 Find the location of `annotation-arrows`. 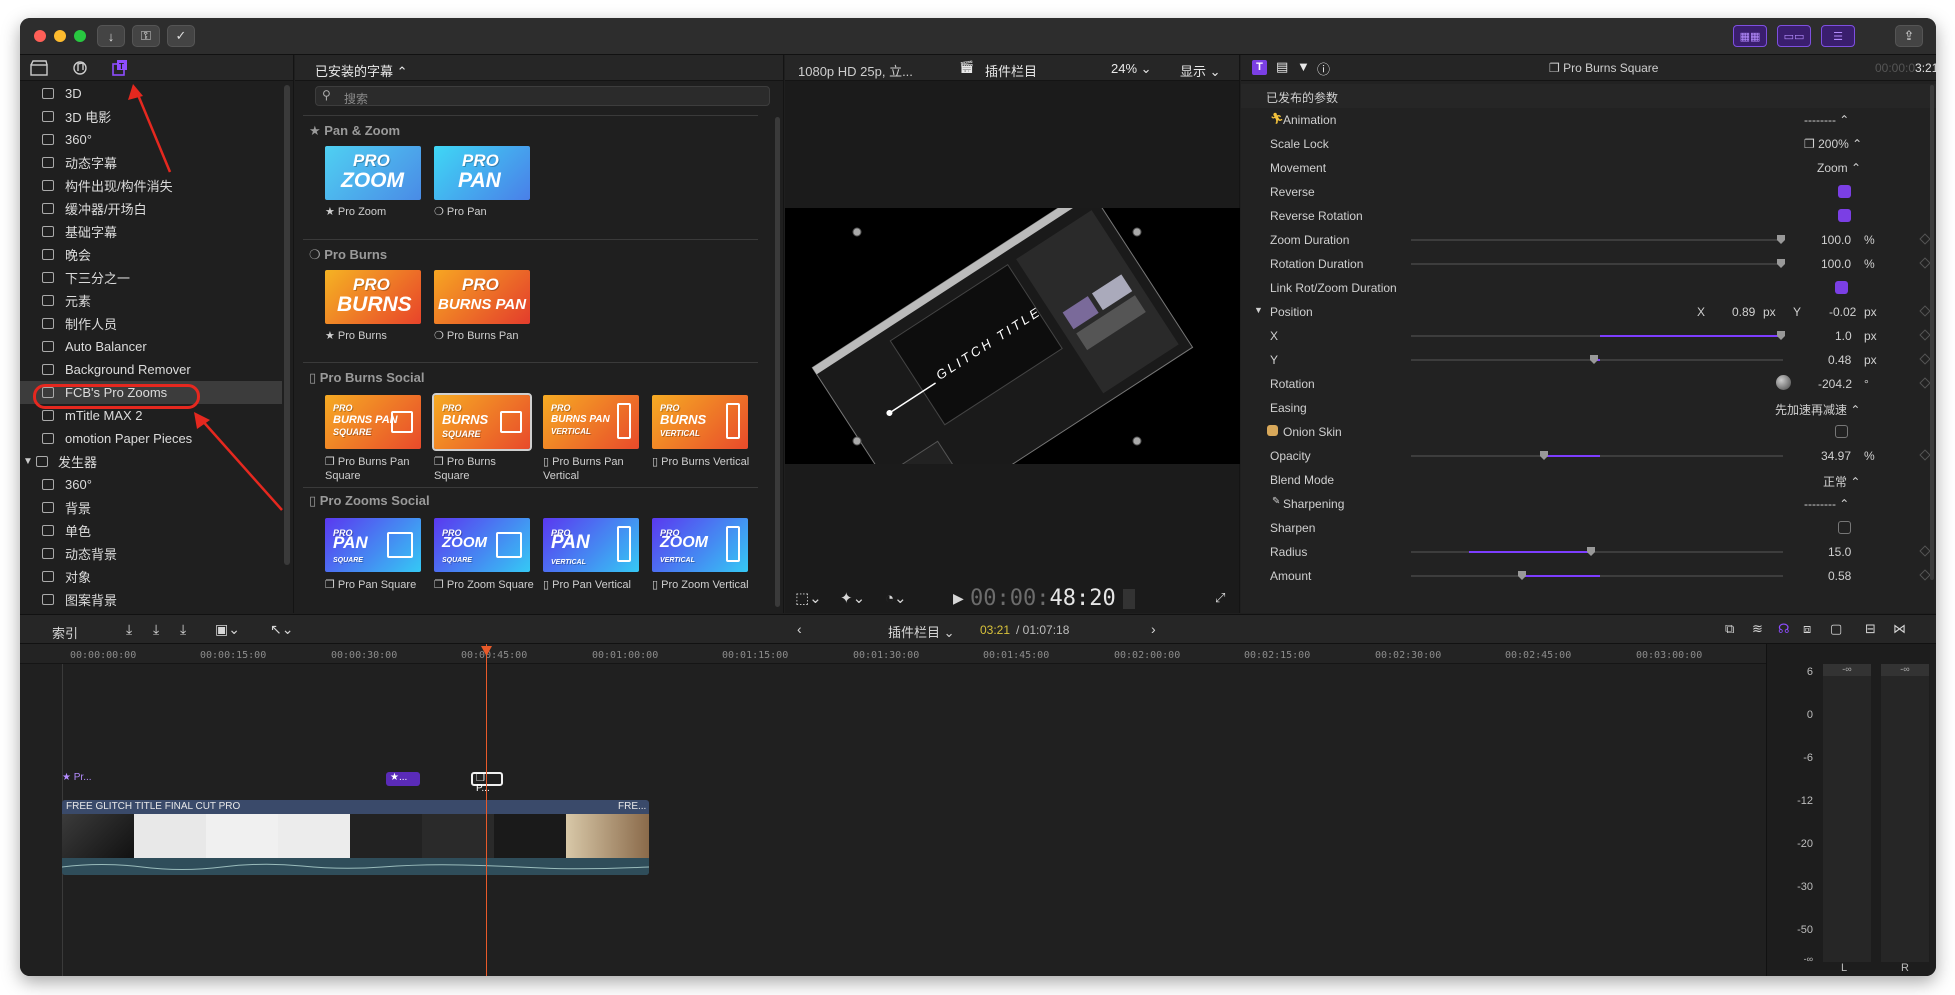

annotation-arrows is located at coordinates (205, 297).